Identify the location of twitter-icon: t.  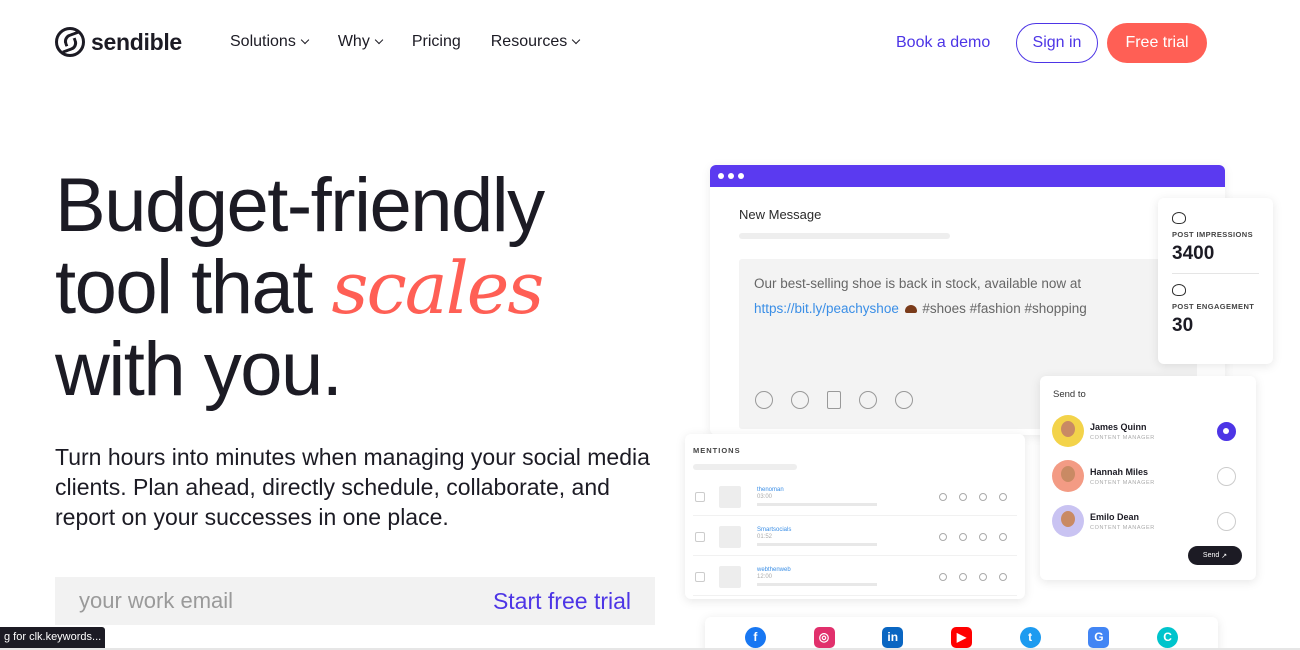
(1030, 637).